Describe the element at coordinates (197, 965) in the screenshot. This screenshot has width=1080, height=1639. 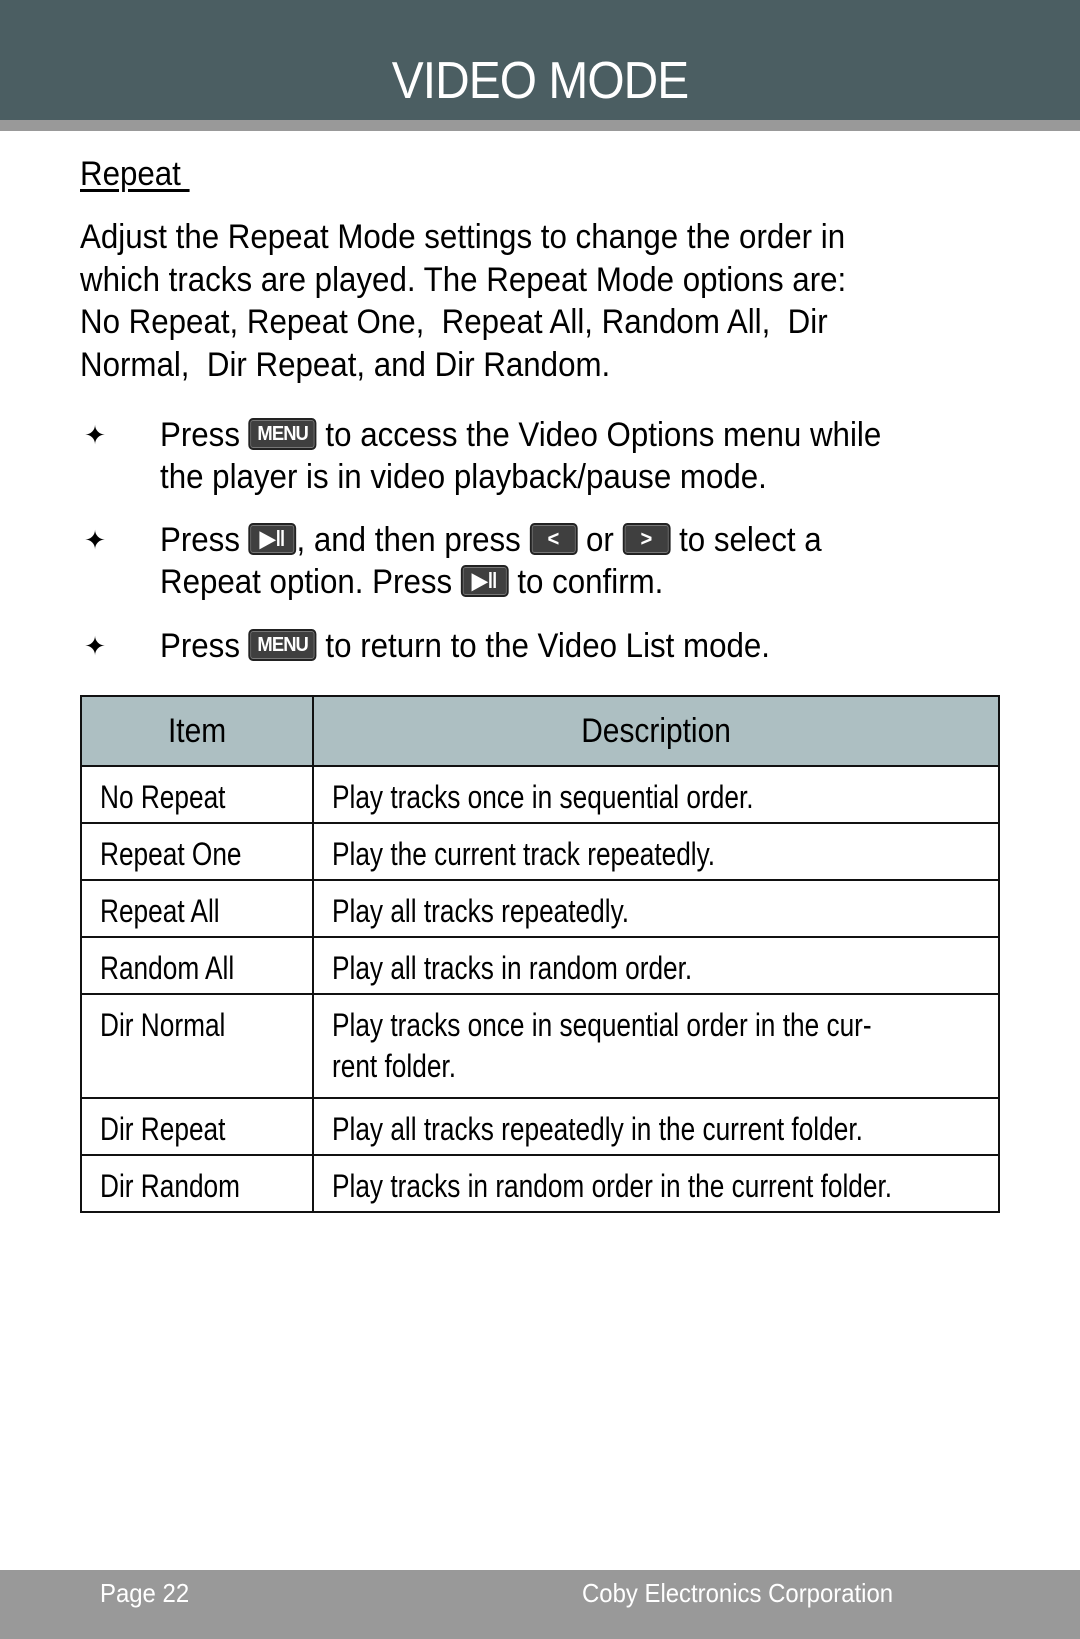
I see `item-cell: Random All` at that location.